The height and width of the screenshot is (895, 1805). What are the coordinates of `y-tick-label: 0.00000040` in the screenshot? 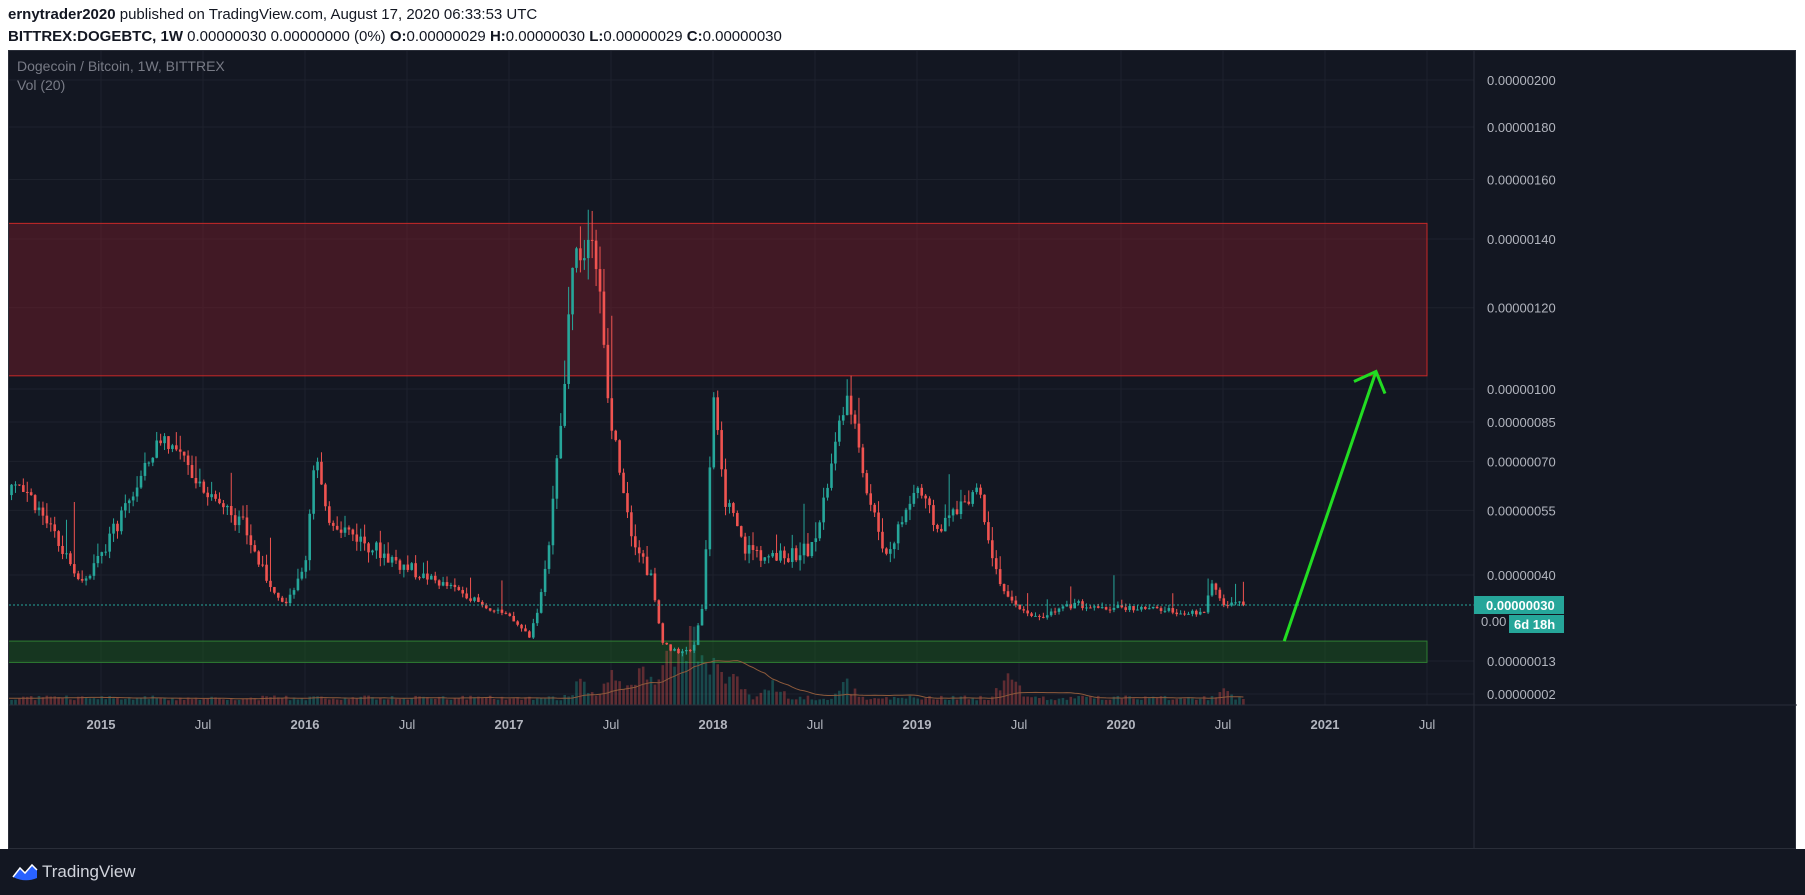 It's located at (1521, 575).